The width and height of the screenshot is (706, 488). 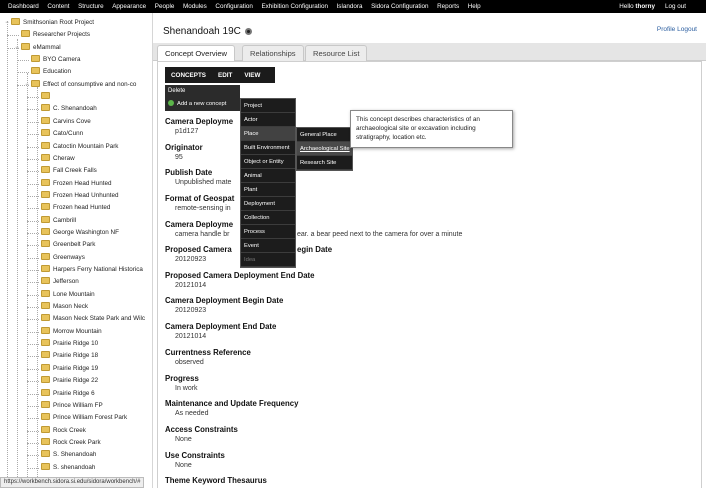 What do you see at coordinates (474, 6) in the screenshot?
I see `menu-help: Help` at bounding box center [474, 6].